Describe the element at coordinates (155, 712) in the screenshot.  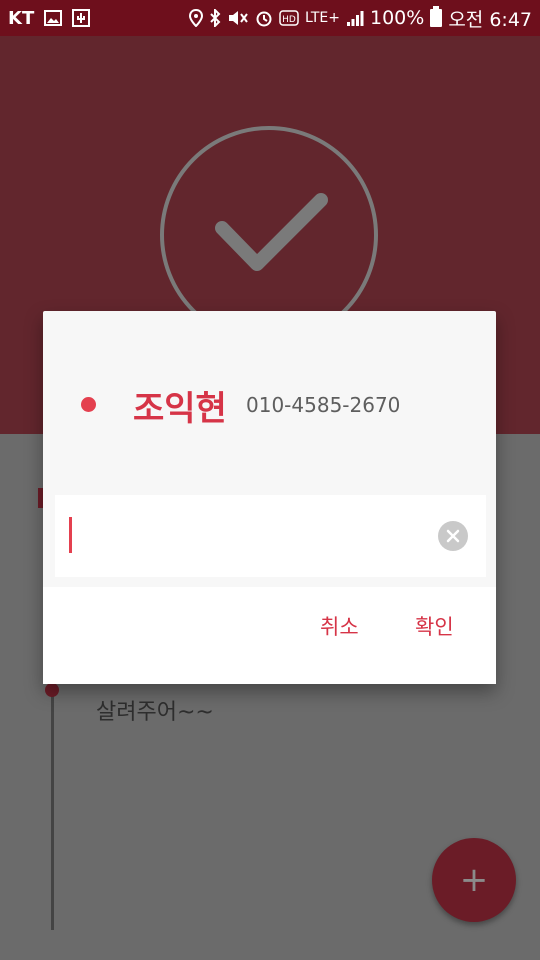
I see `timeline-message: 살려주어~~` at that location.